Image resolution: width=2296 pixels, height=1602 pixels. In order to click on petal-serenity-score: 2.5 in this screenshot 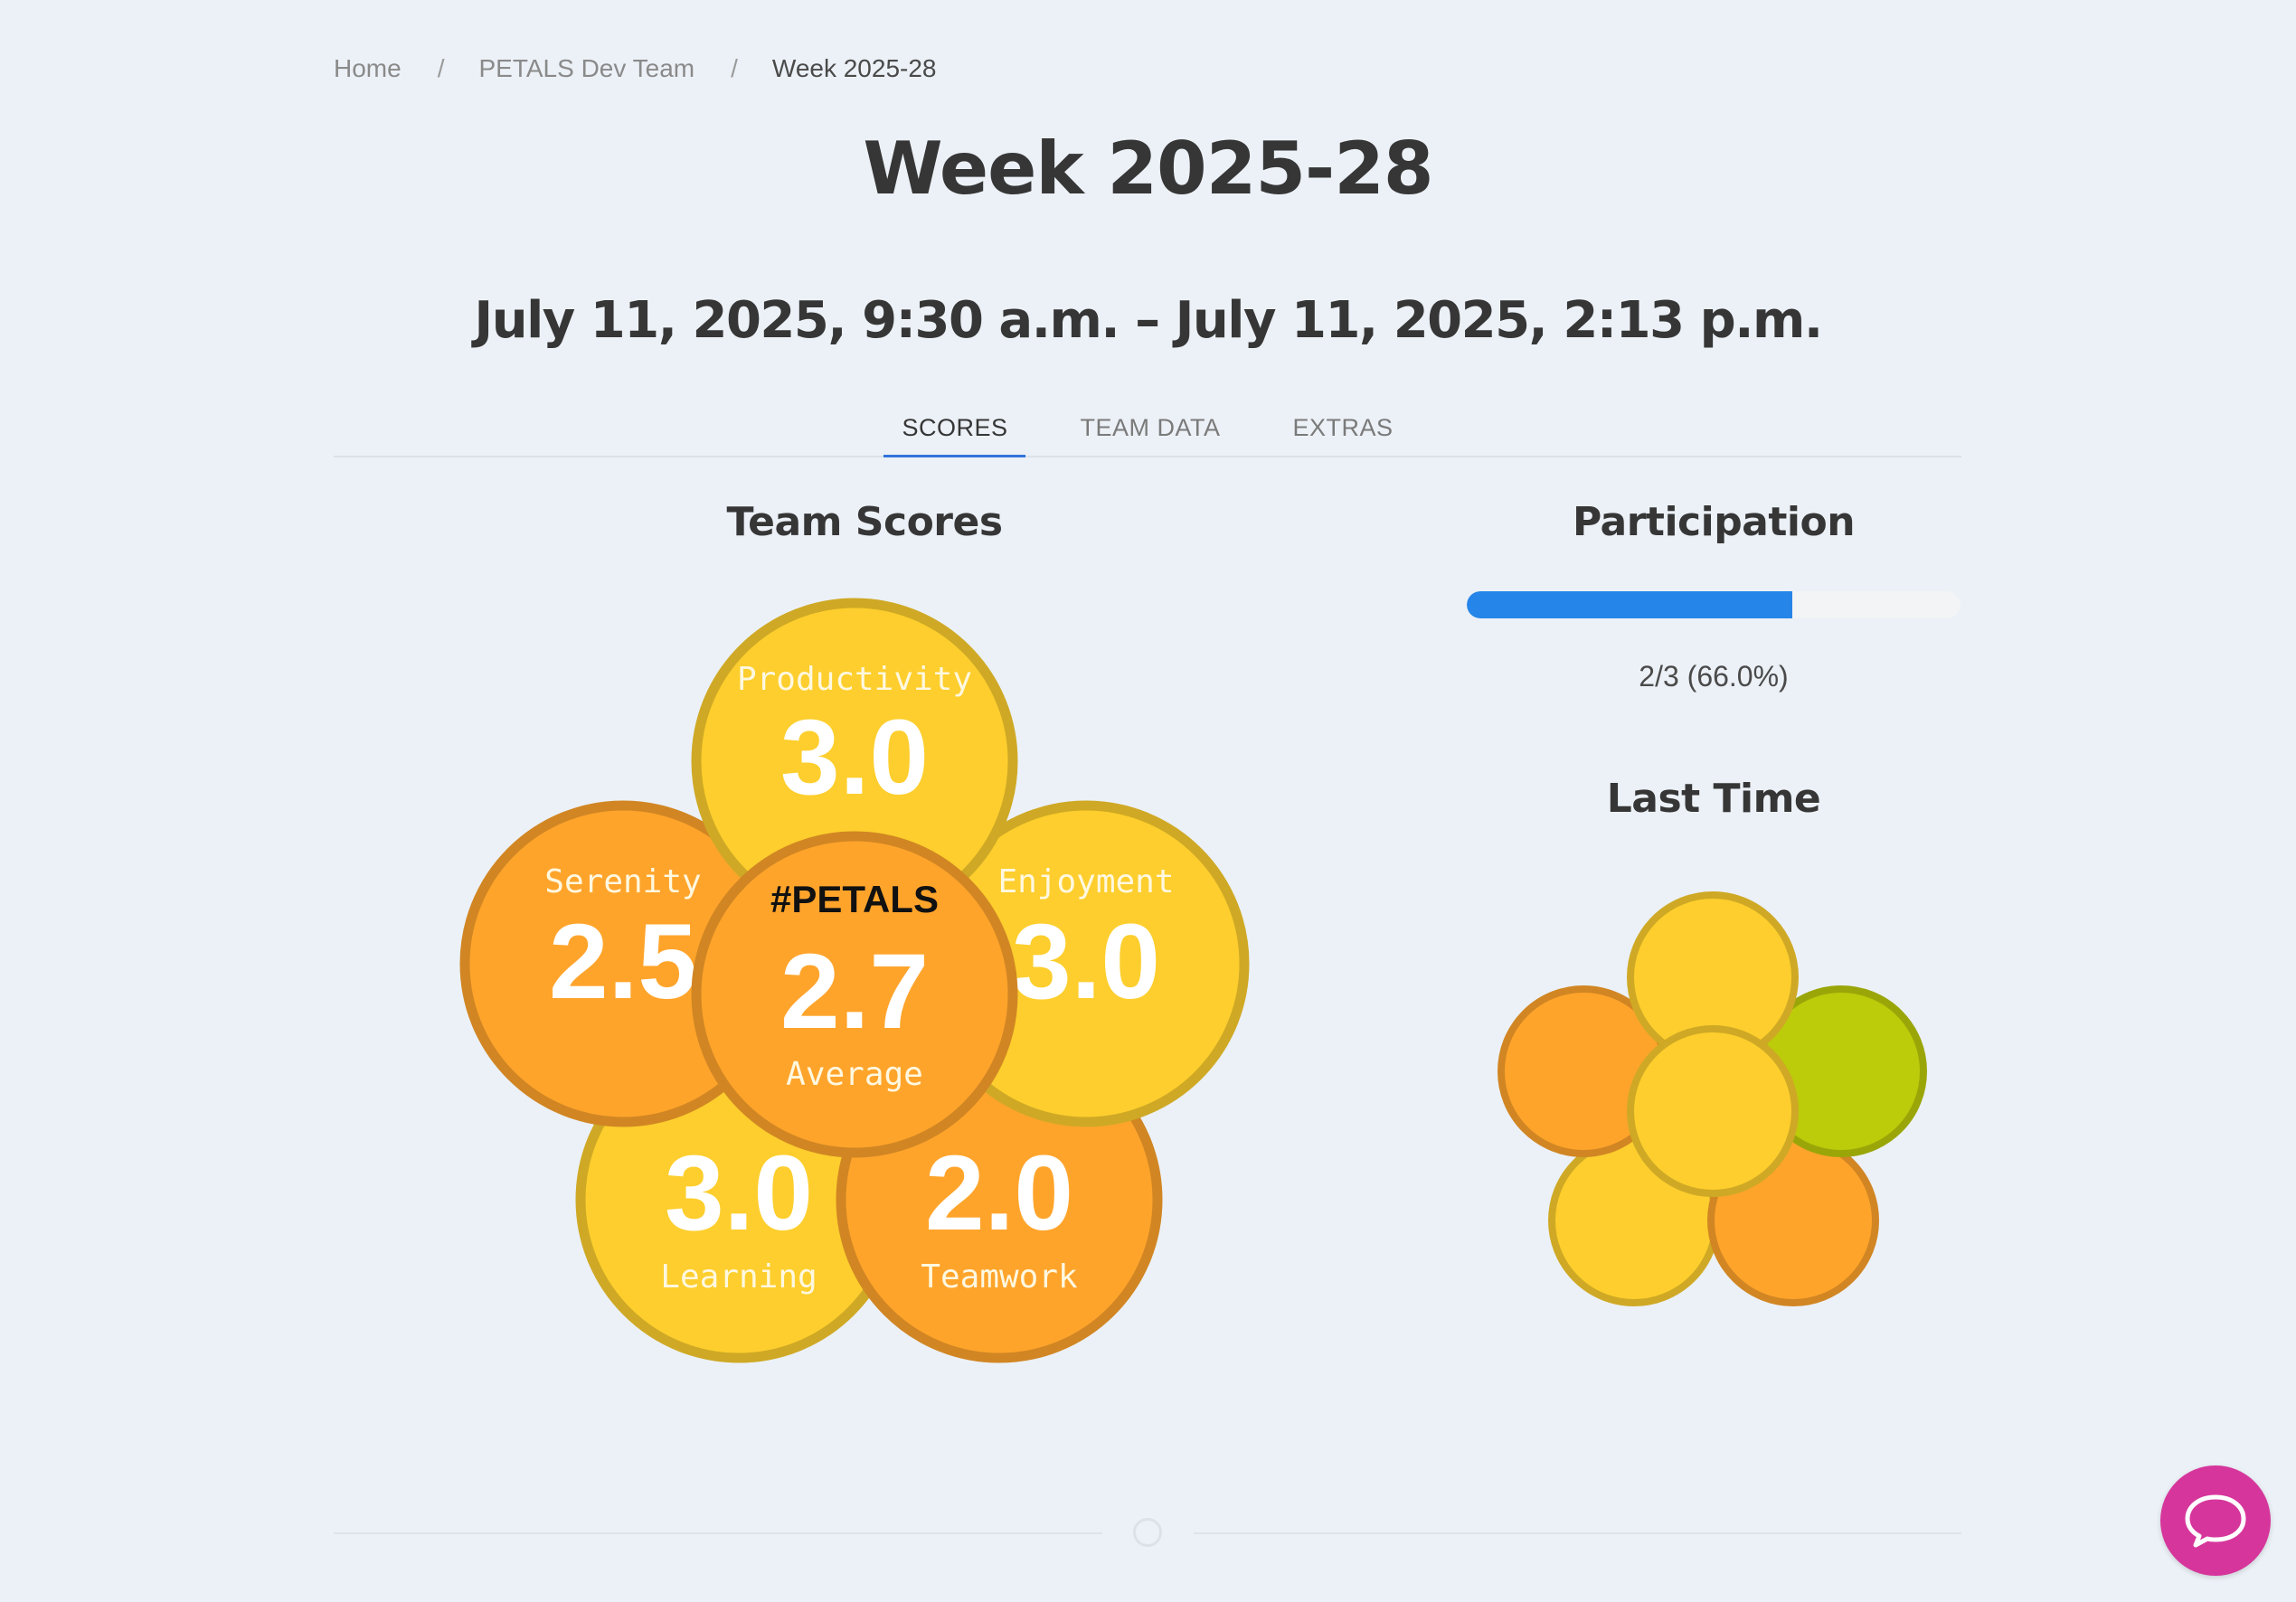, I will do `click(623, 962)`.